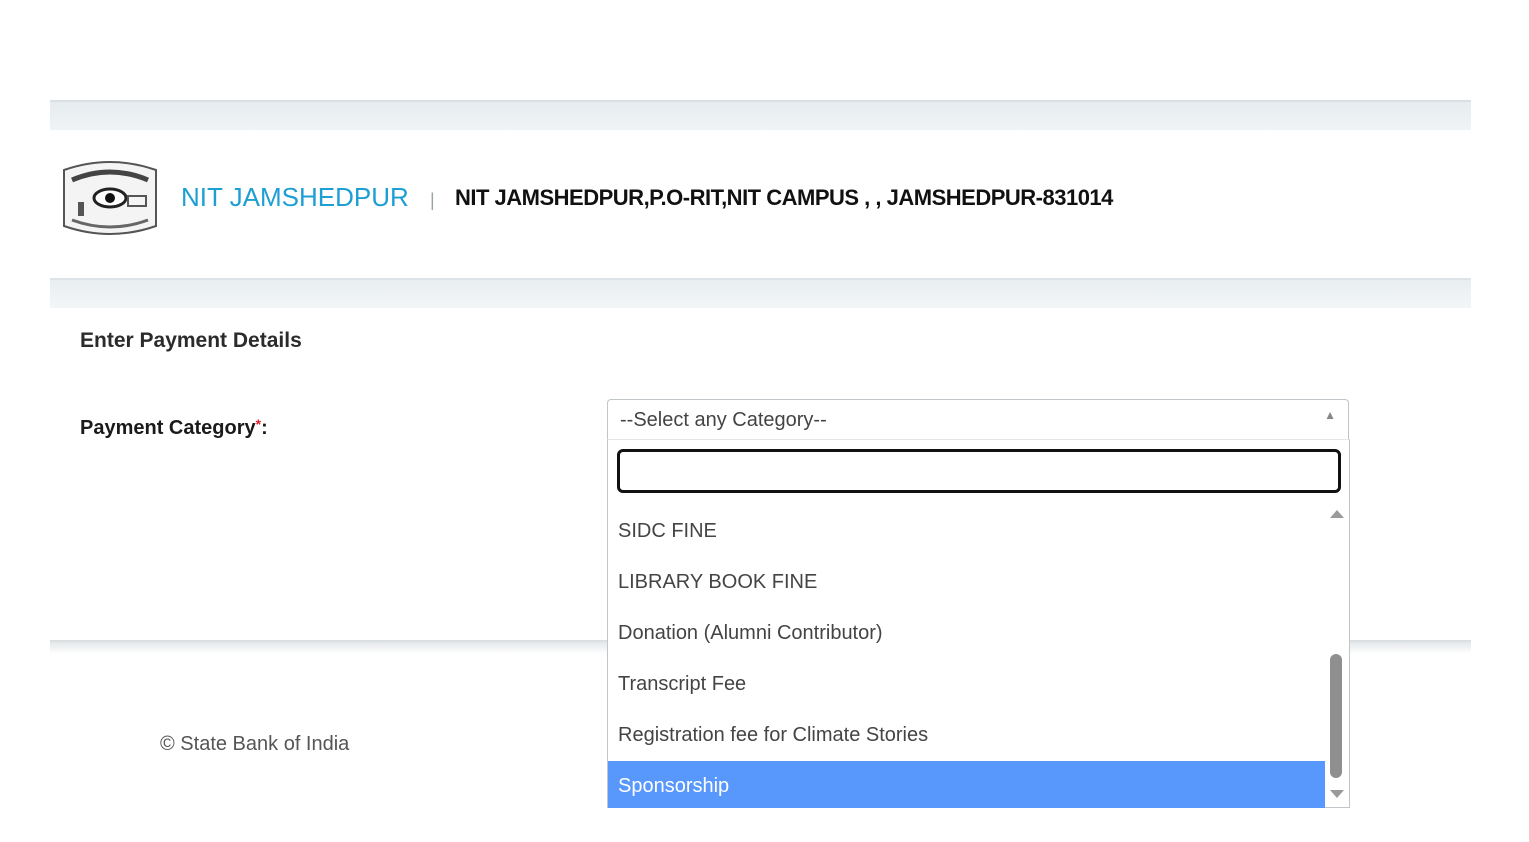  What do you see at coordinates (110, 199) in the screenshot?
I see `institute-emblem-icon` at bounding box center [110, 199].